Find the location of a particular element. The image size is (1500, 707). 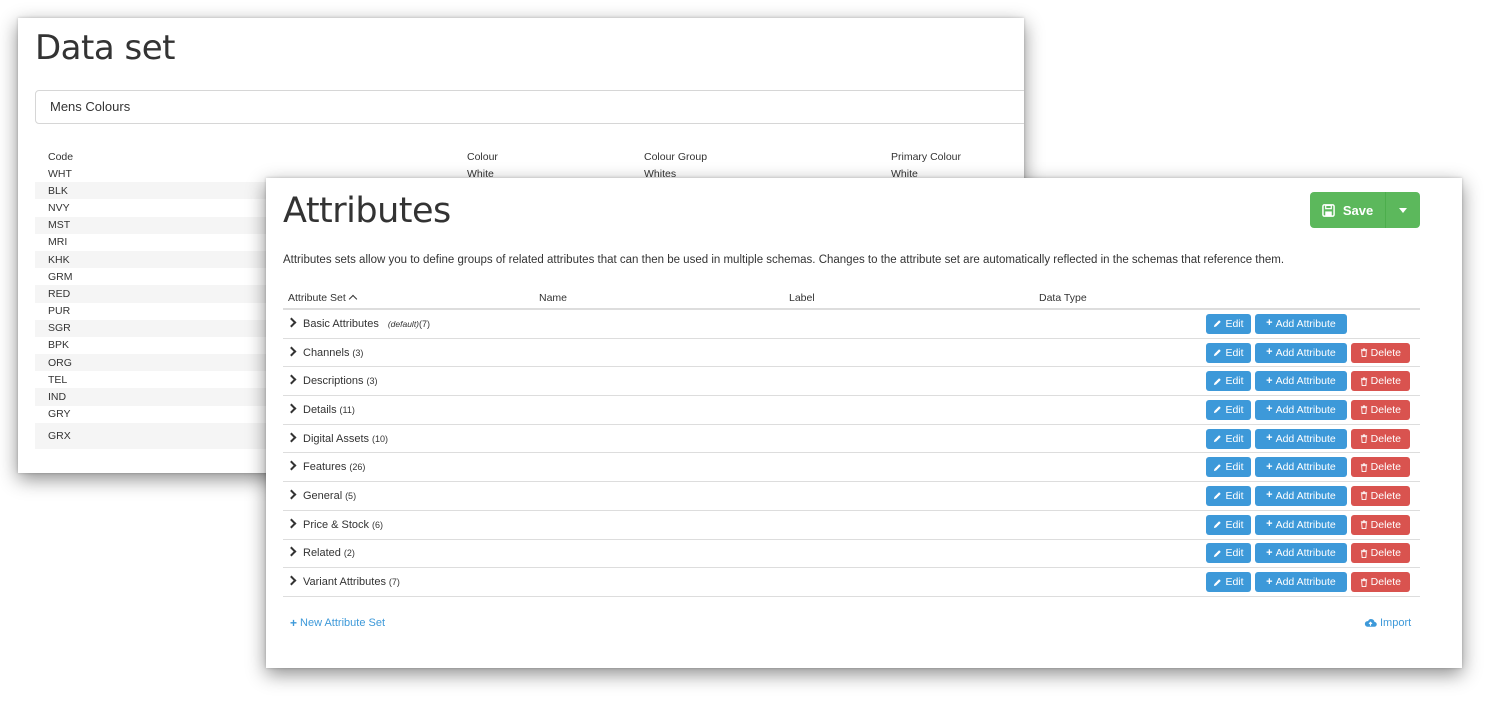

attribute-set-row: Details (11) Edit + Add Attribute Delete is located at coordinates (851, 410).